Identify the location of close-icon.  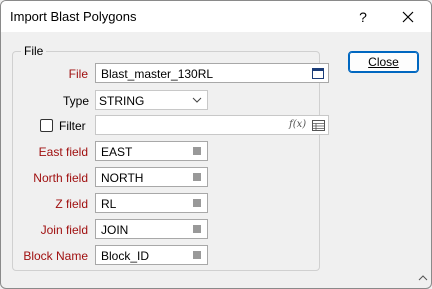
(408, 16).